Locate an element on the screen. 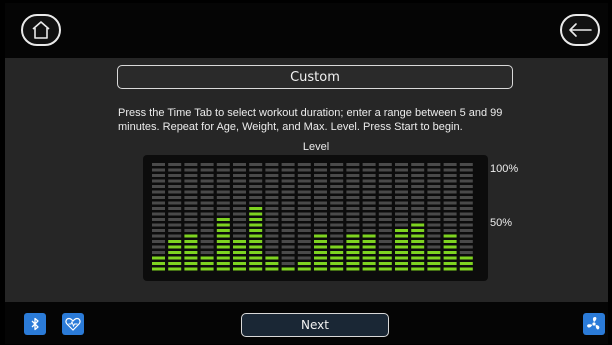 The image size is (612, 345). home-icon is located at coordinates (41, 30).